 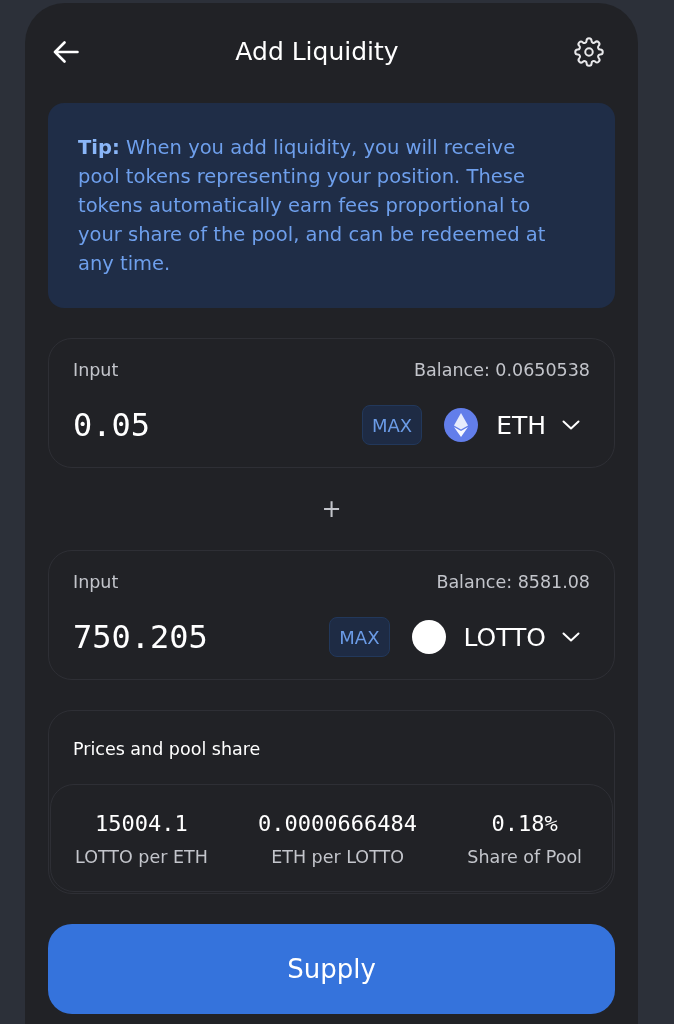 I want to click on token-select-button: ETH, so click(x=517, y=425).